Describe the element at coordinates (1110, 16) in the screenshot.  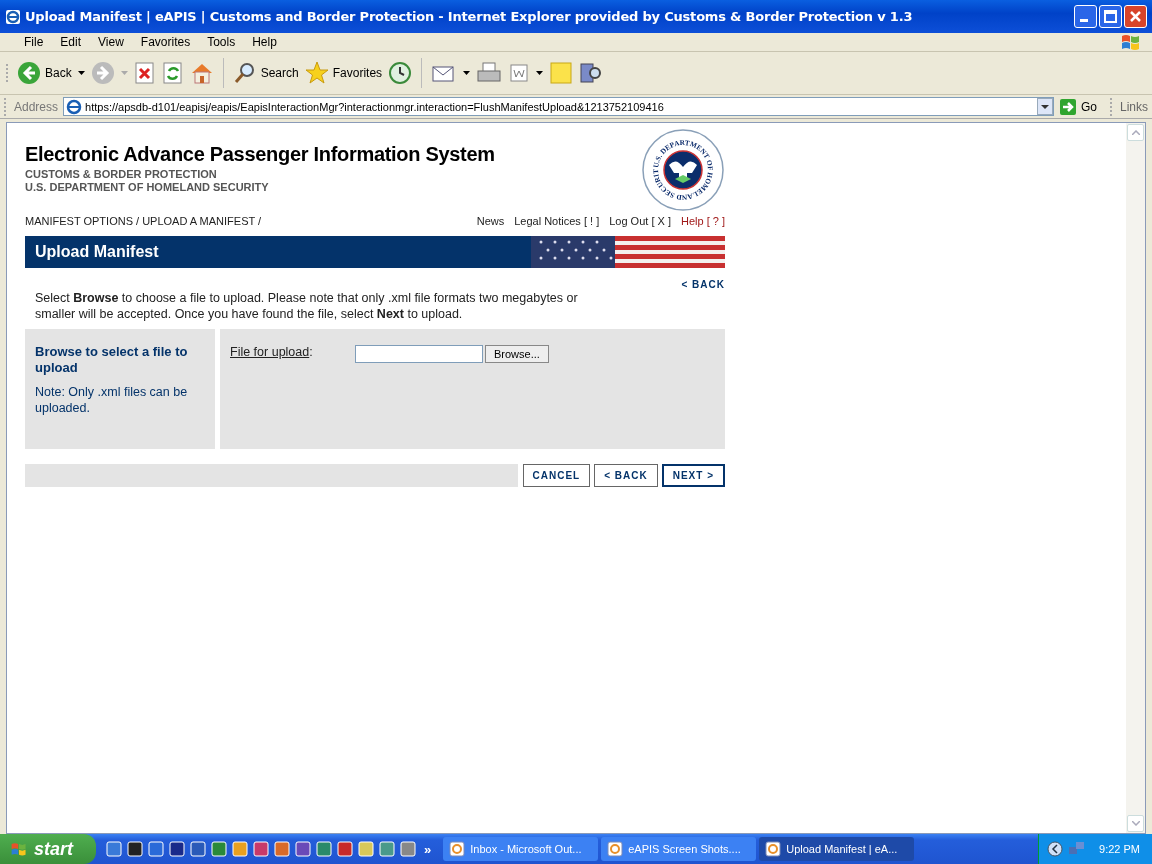
I see `maximize-button` at that location.